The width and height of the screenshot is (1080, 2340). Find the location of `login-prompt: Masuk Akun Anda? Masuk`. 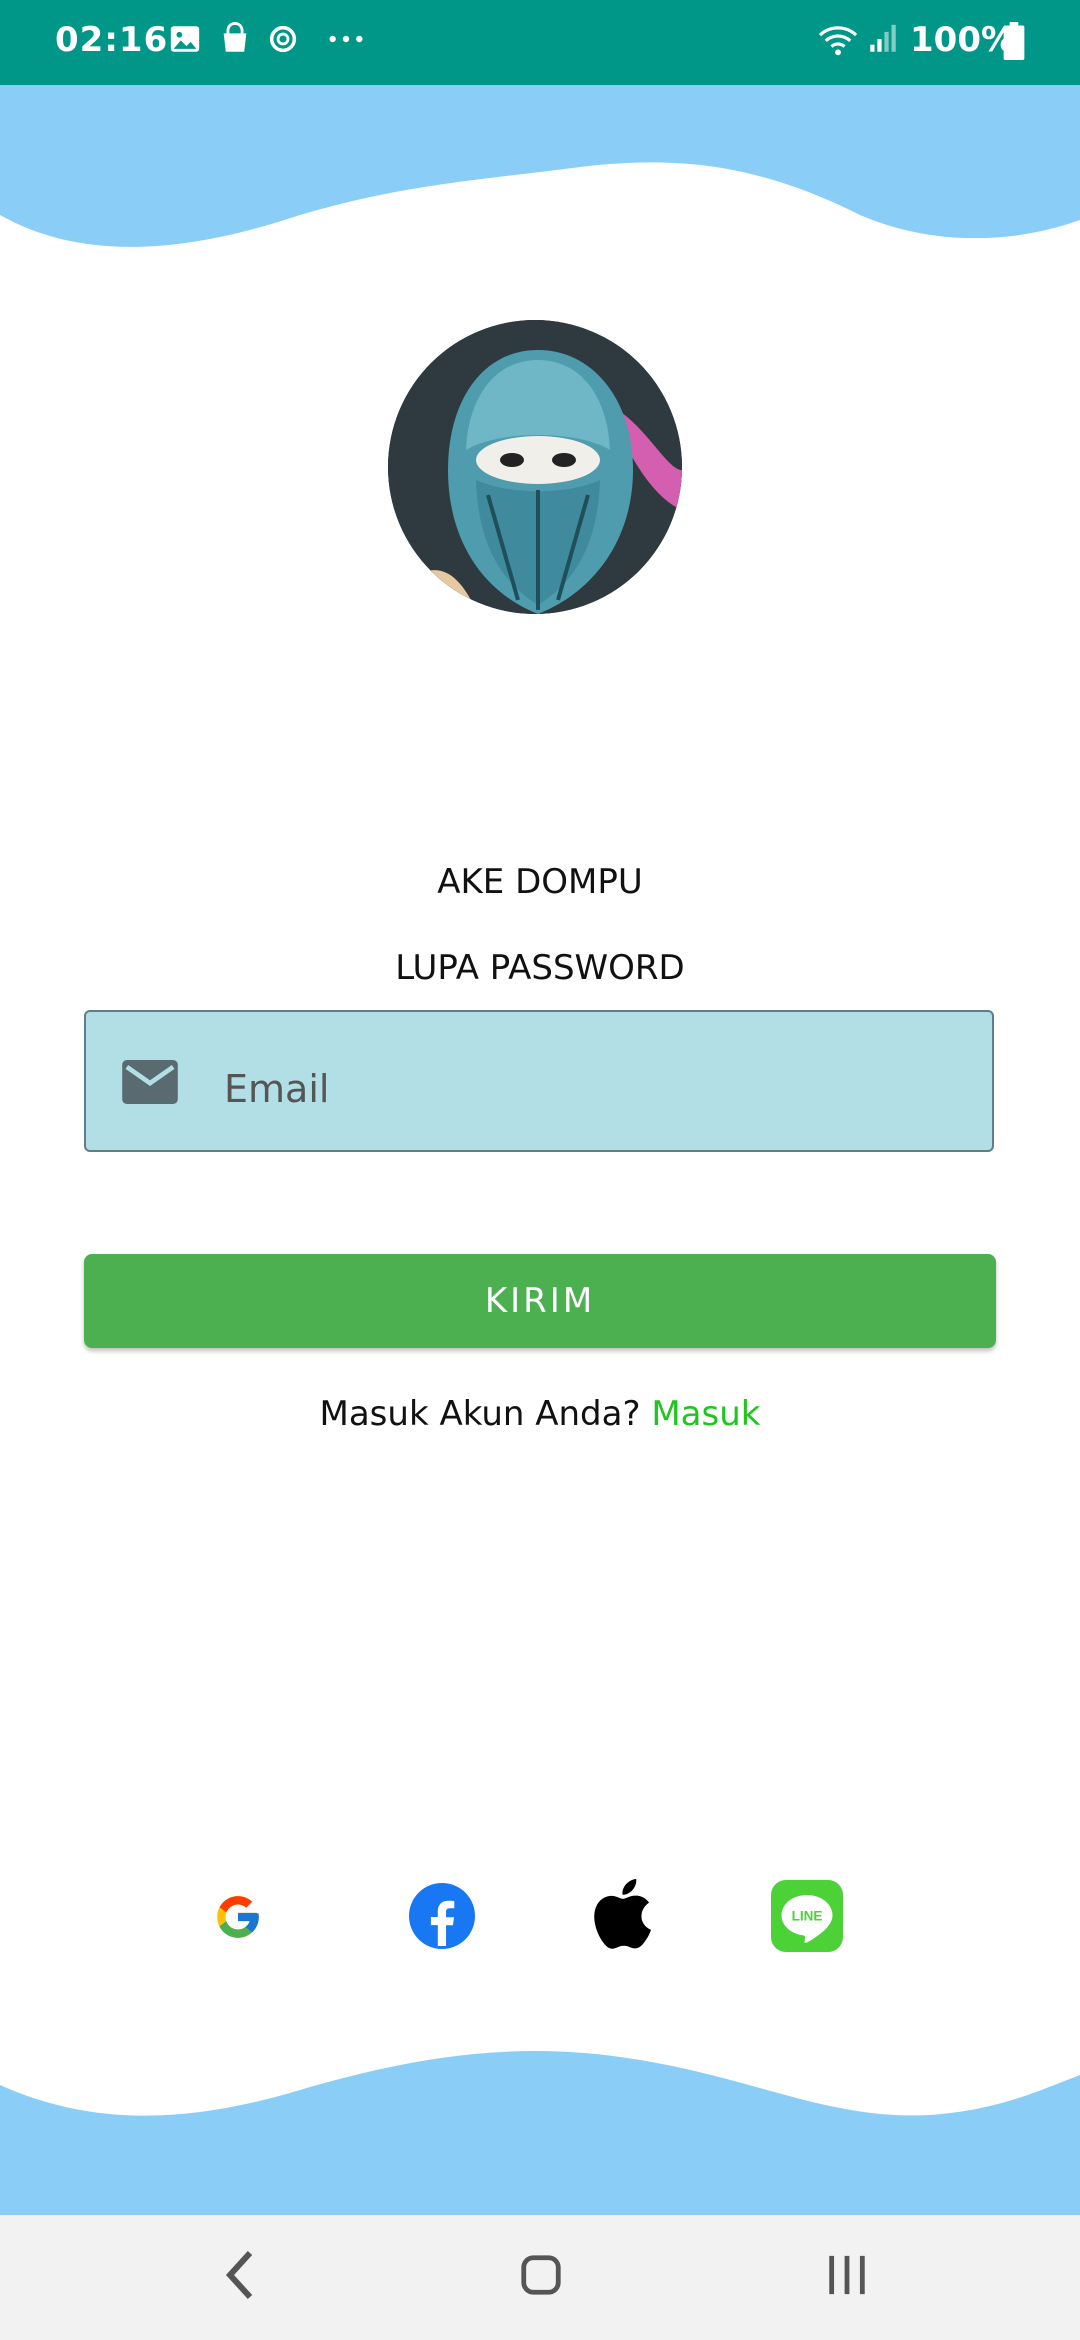

login-prompt: Masuk Akun Anda? Masuk is located at coordinates (540, 1414).